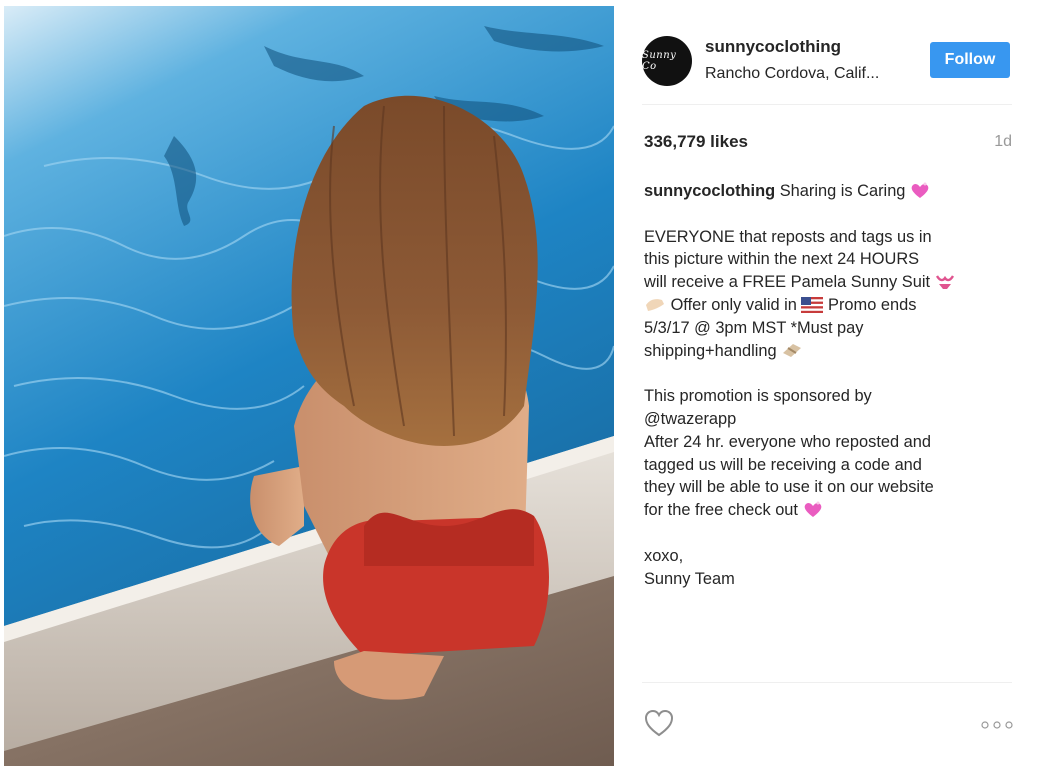 The image size is (1052, 780). I want to click on caption-line: EVERYONE that reposts and tags us in, so click(788, 236).